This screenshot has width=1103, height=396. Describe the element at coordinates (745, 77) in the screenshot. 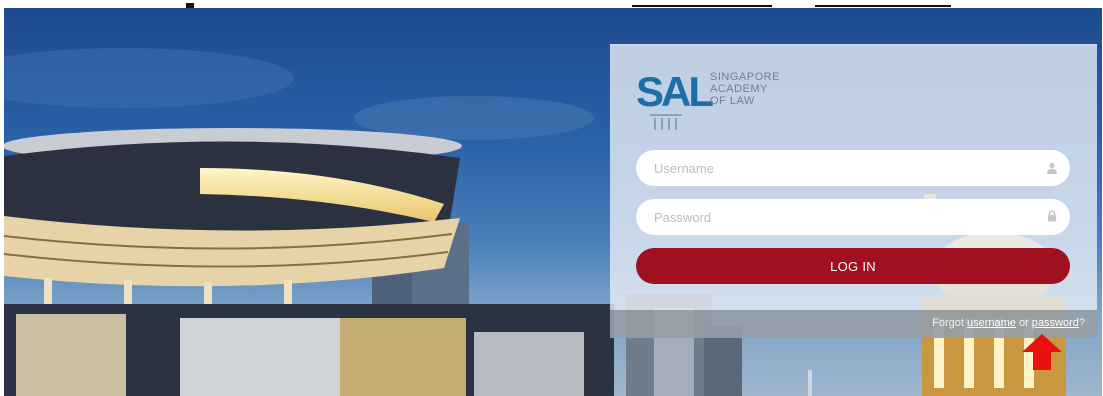

I see `logo-line: SINGAPORE` at that location.